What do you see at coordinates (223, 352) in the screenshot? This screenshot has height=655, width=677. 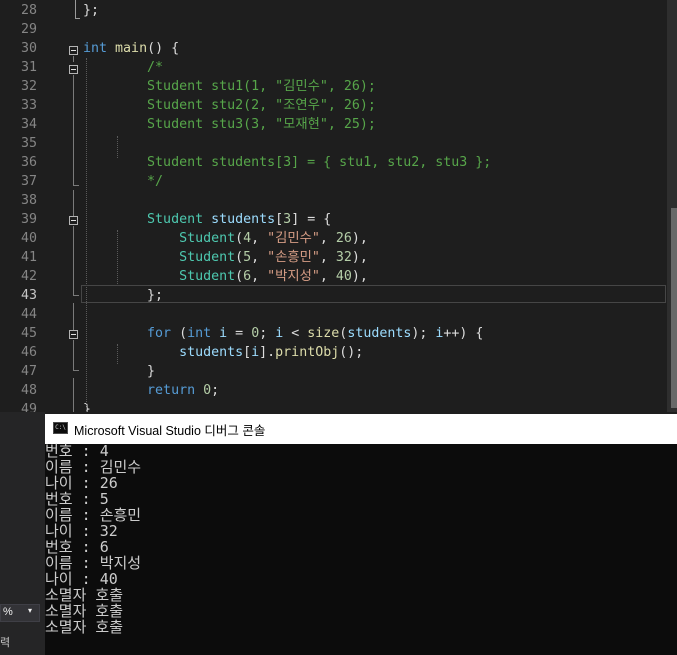 I see `code-text: students[i].printObj();` at bounding box center [223, 352].